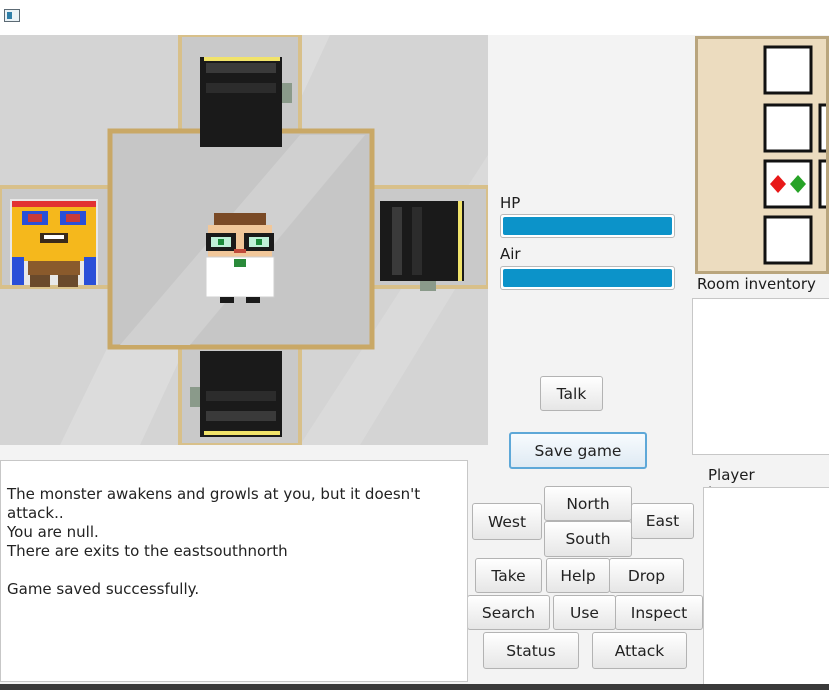  I want to click on air-bar, so click(587, 278).